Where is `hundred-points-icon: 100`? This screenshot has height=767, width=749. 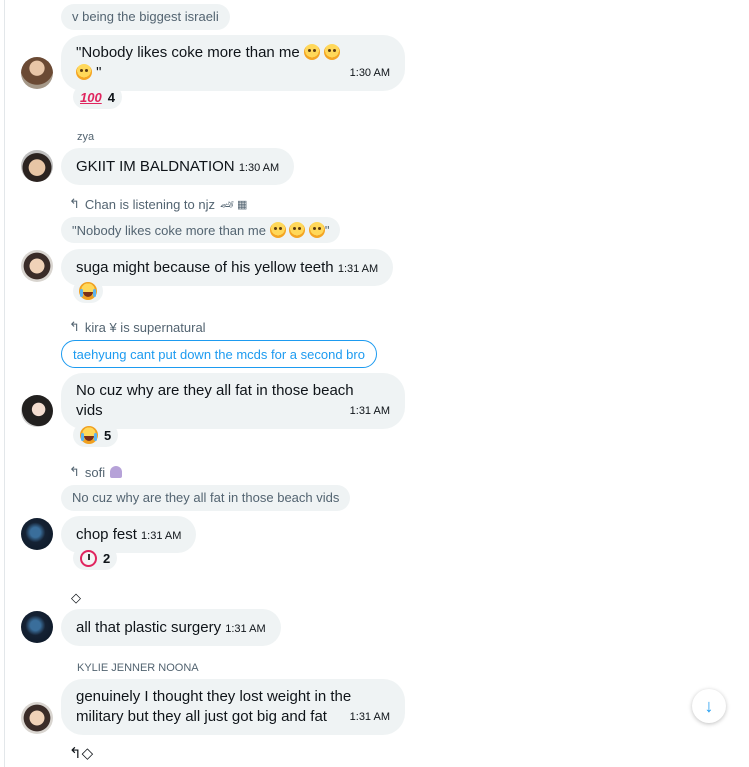 hundred-points-icon: 100 is located at coordinates (91, 97).